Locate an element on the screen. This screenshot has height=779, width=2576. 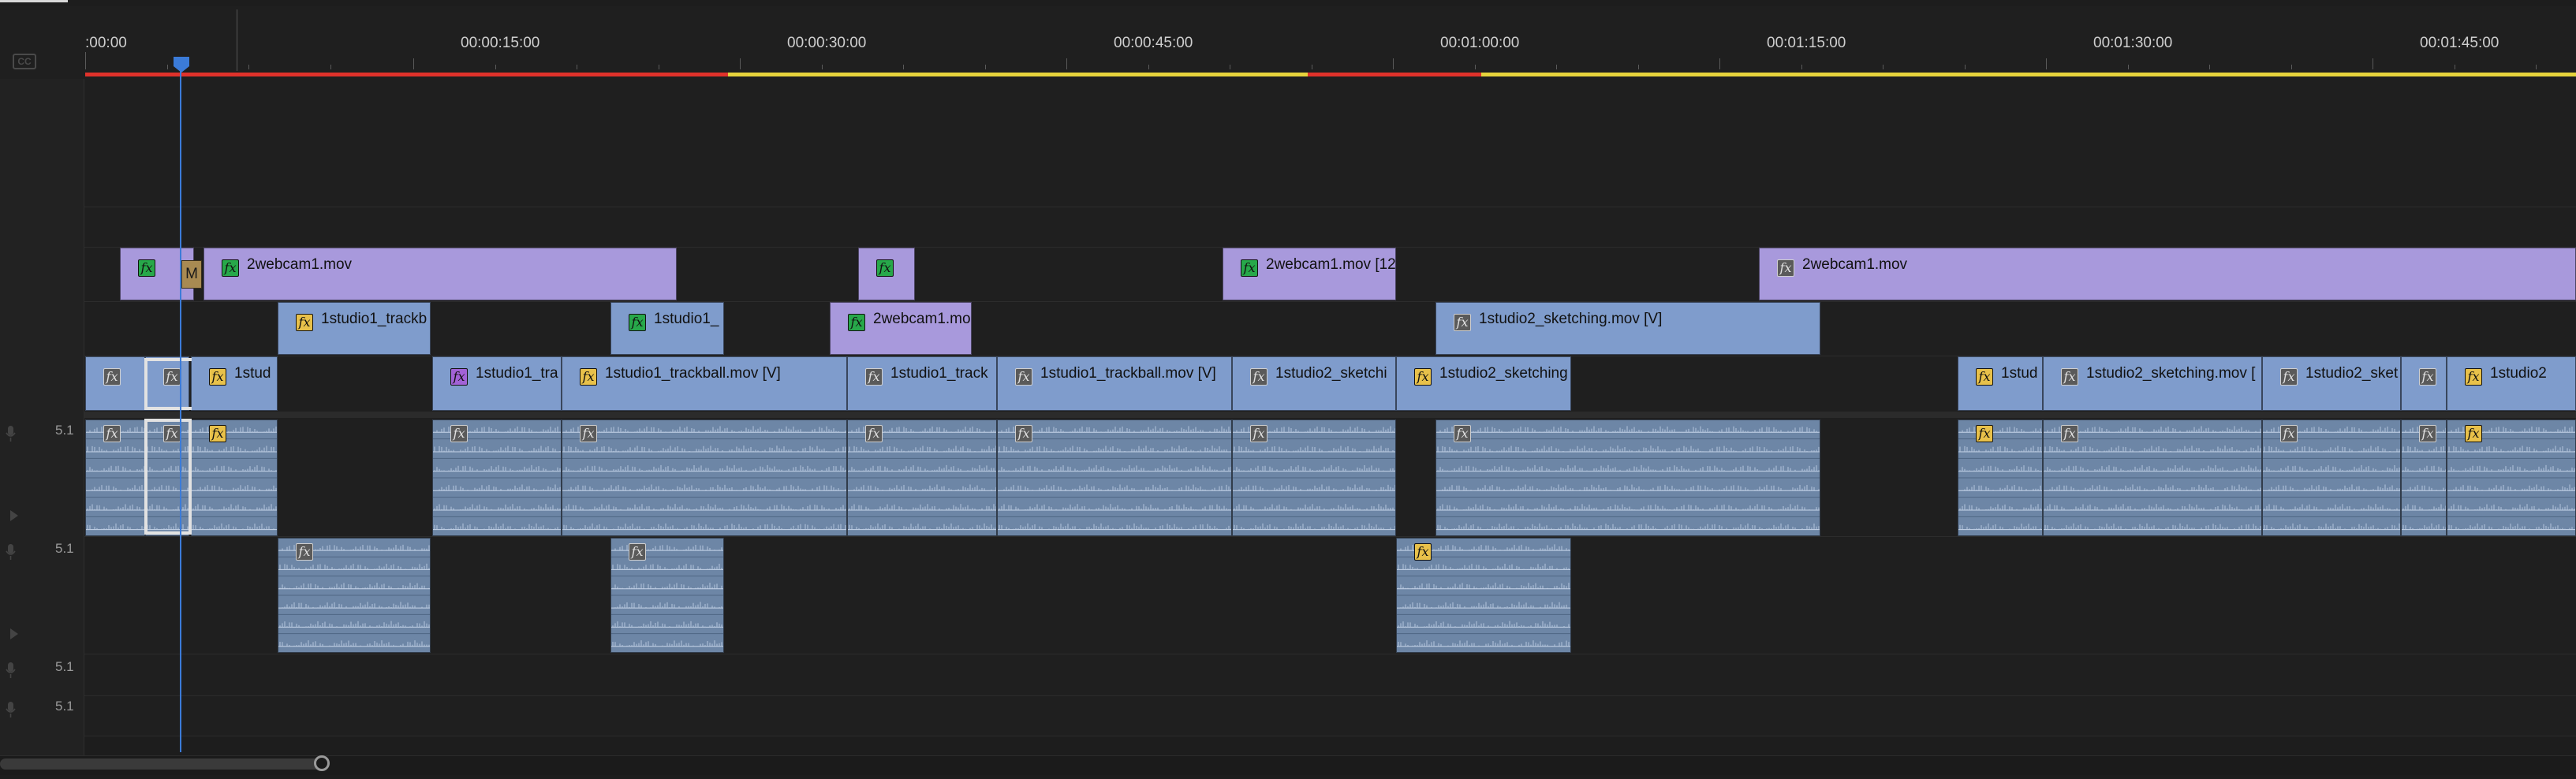
clip-name: 1studio1_trackball.mov [V] is located at coordinates (1128, 373).